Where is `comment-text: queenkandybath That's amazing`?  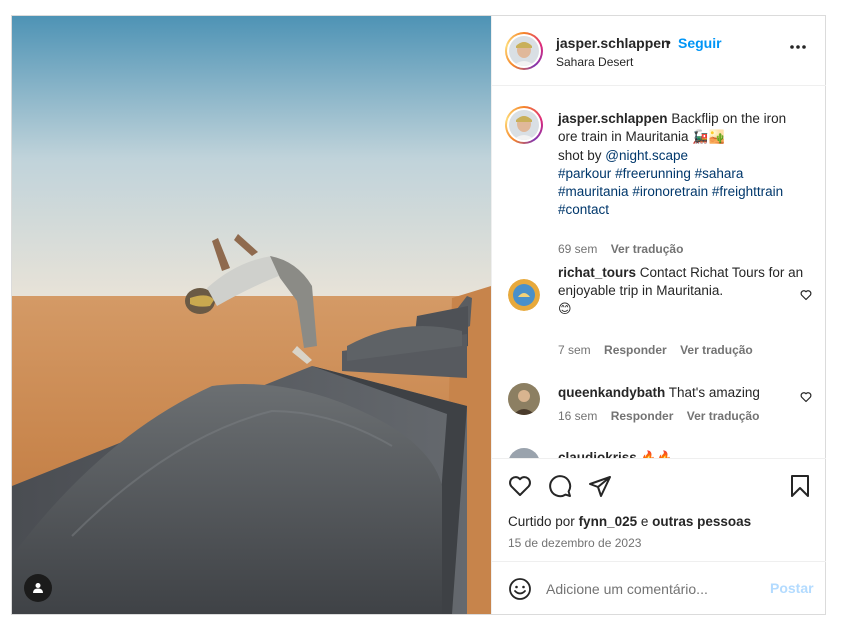
comment-text: queenkandybath That's amazing is located at coordinates (683, 393).